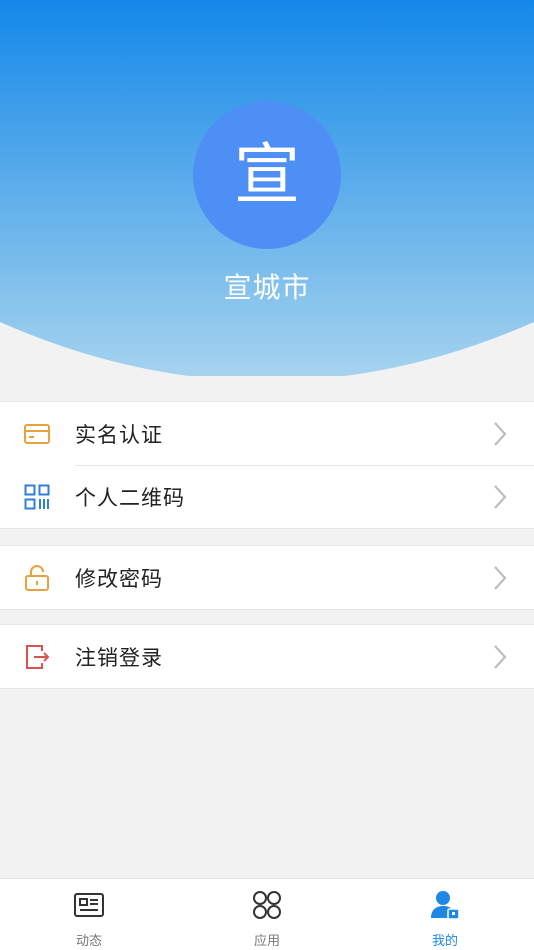 This screenshot has width=534, height=950. I want to click on tab-news: 动态, so click(89, 914).